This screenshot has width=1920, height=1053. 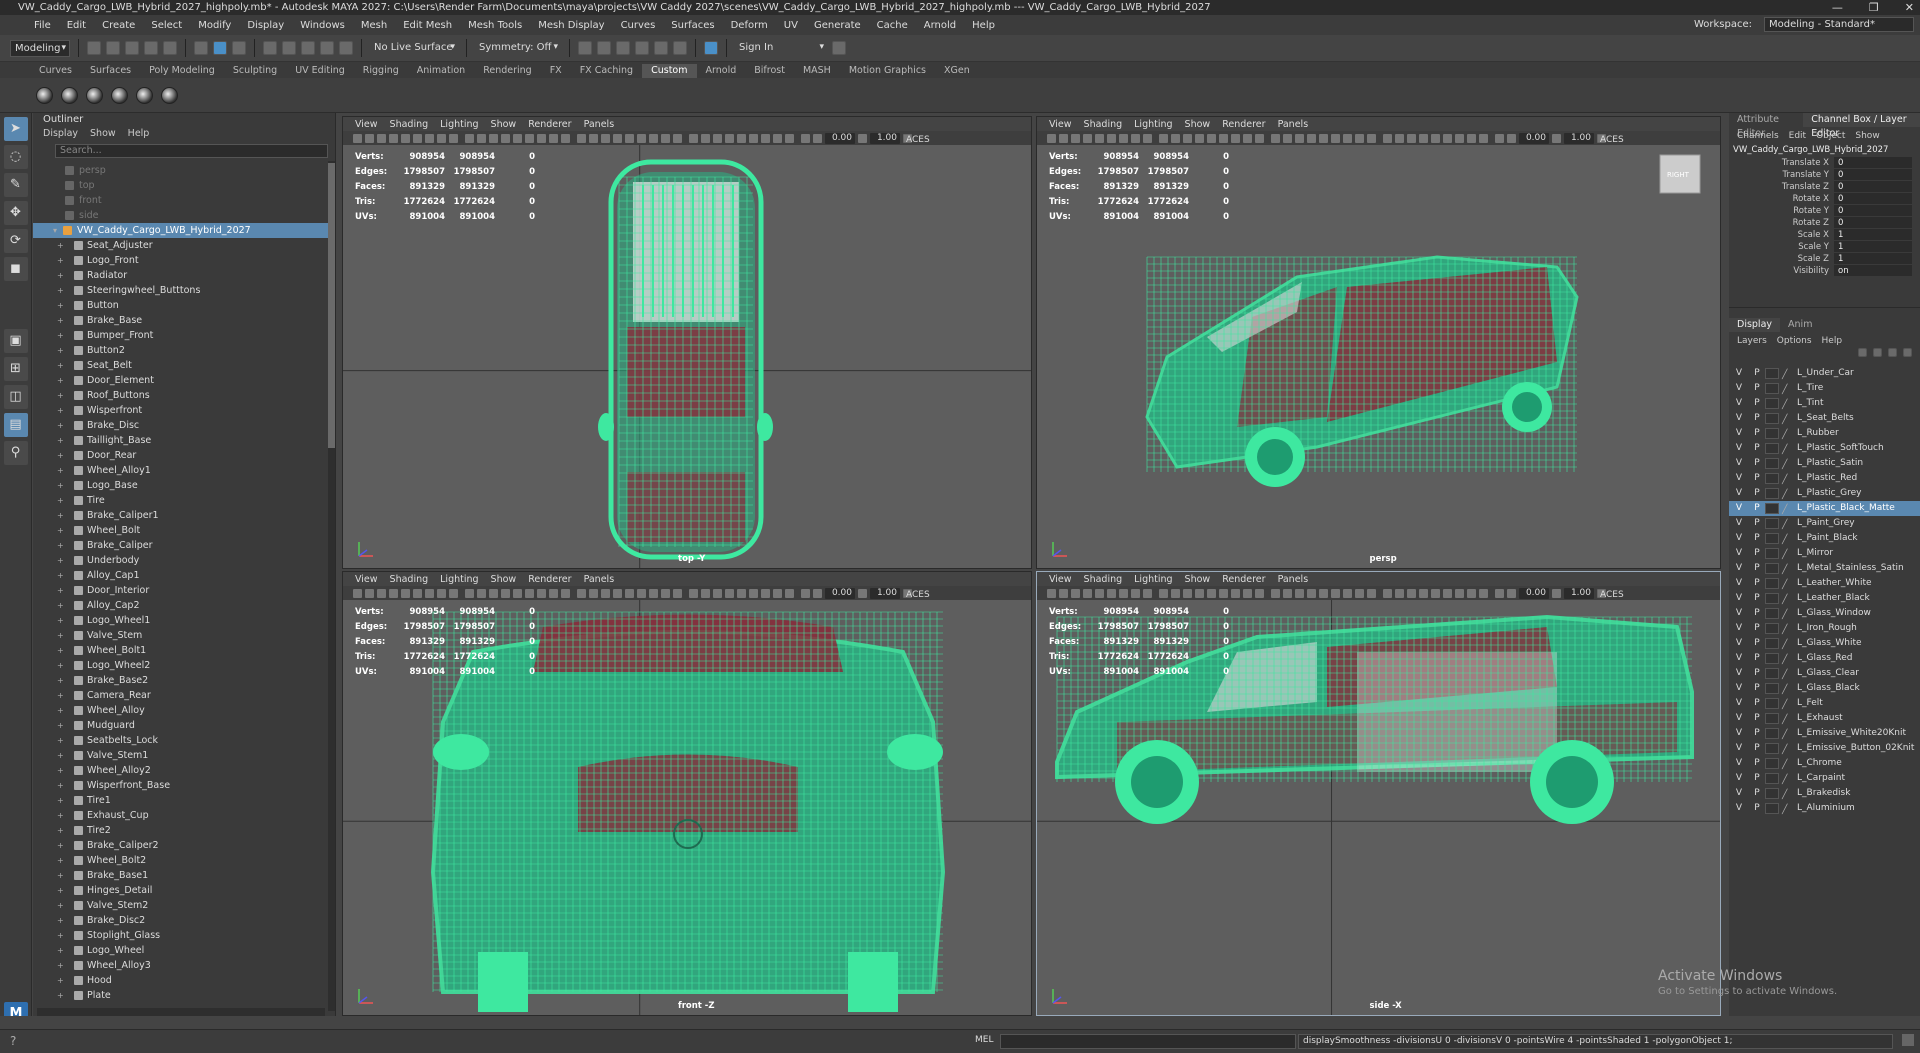 What do you see at coordinates (1826, 538) in the screenshot?
I see `layer-name: L_Paint_Black` at bounding box center [1826, 538].